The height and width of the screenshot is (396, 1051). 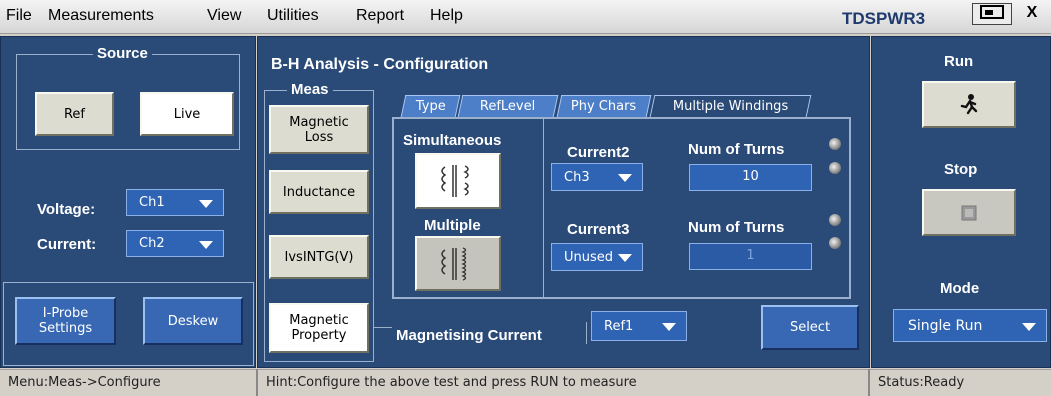 What do you see at coordinates (577, 177) in the screenshot?
I see `current2-value: Ch3` at bounding box center [577, 177].